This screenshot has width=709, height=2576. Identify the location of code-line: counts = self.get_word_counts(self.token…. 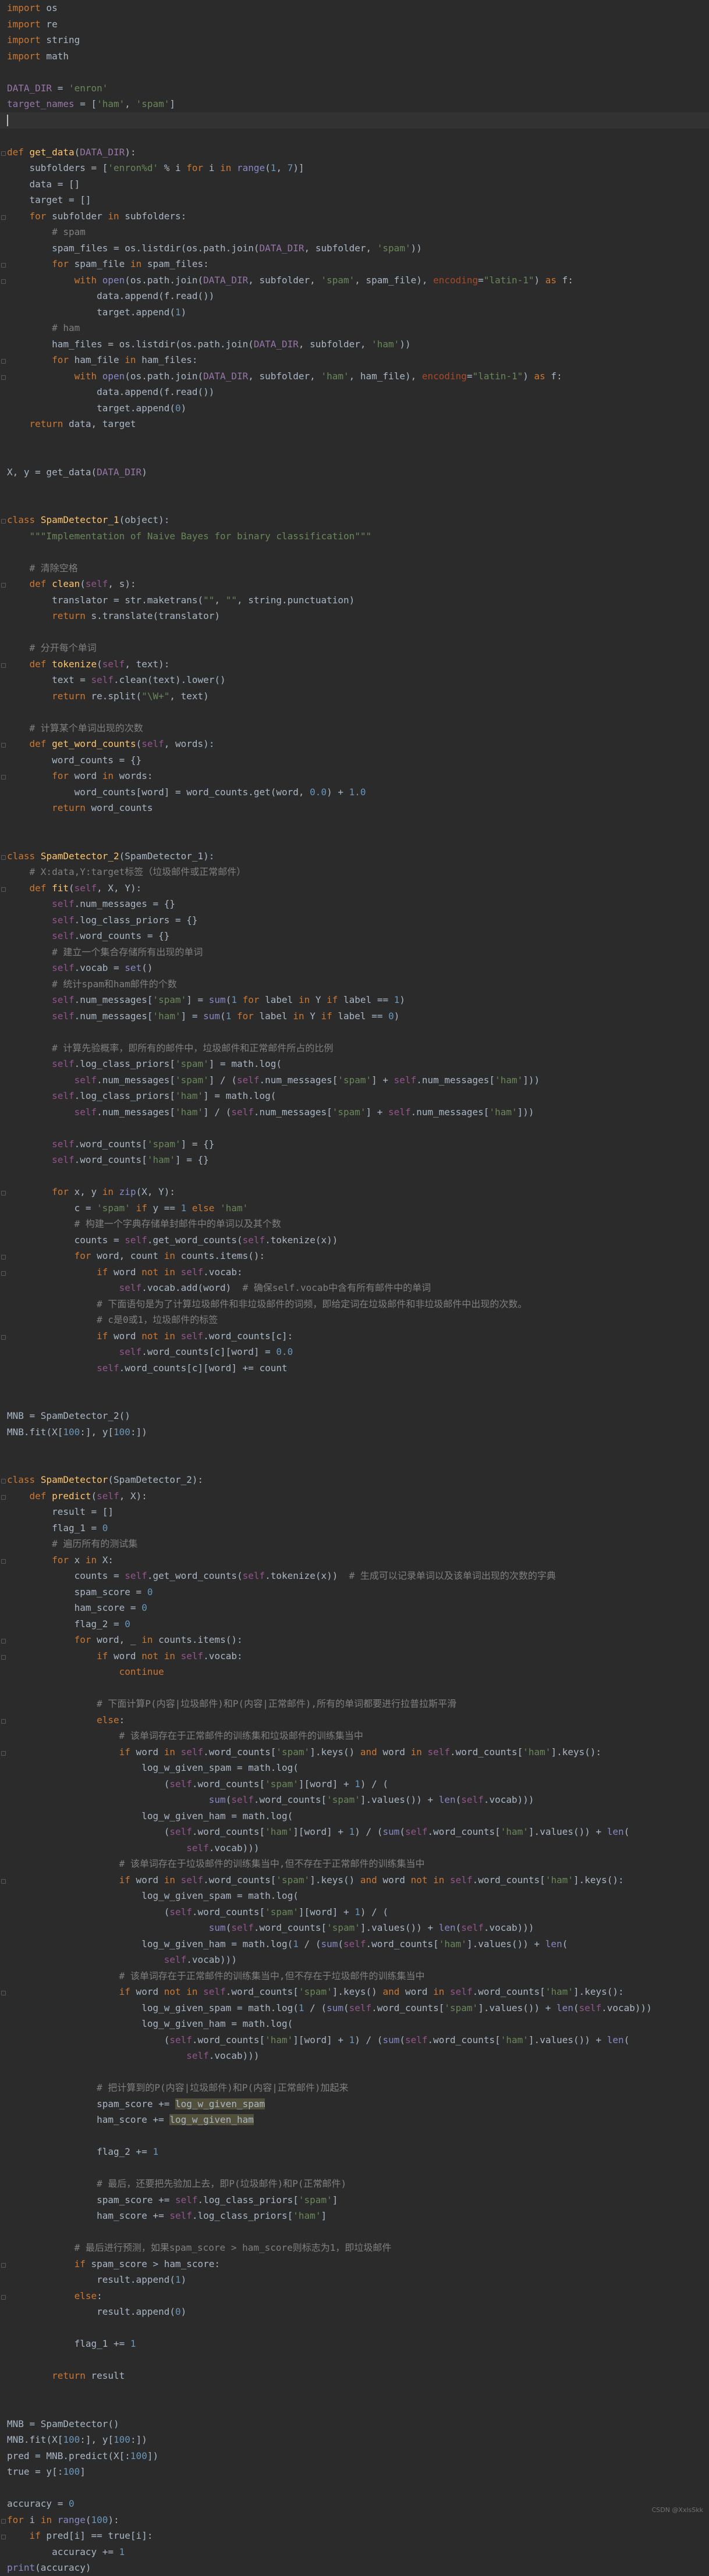
(354, 1576).